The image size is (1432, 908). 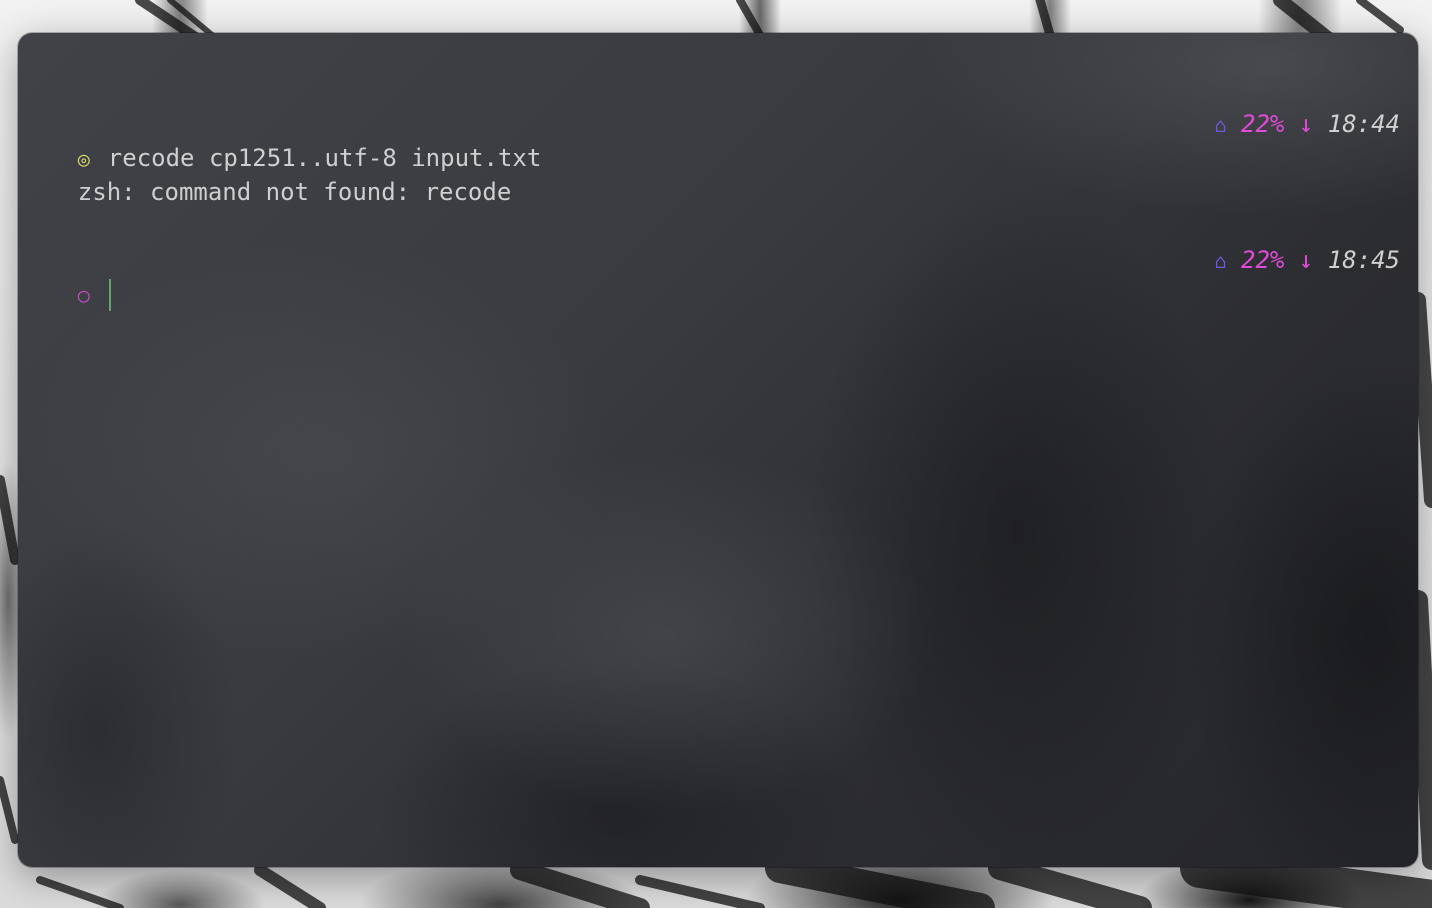 What do you see at coordinates (710, 173) in the screenshot?
I see `command-output-line: zsh: command not found: recode` at bounding box center [710, 173].